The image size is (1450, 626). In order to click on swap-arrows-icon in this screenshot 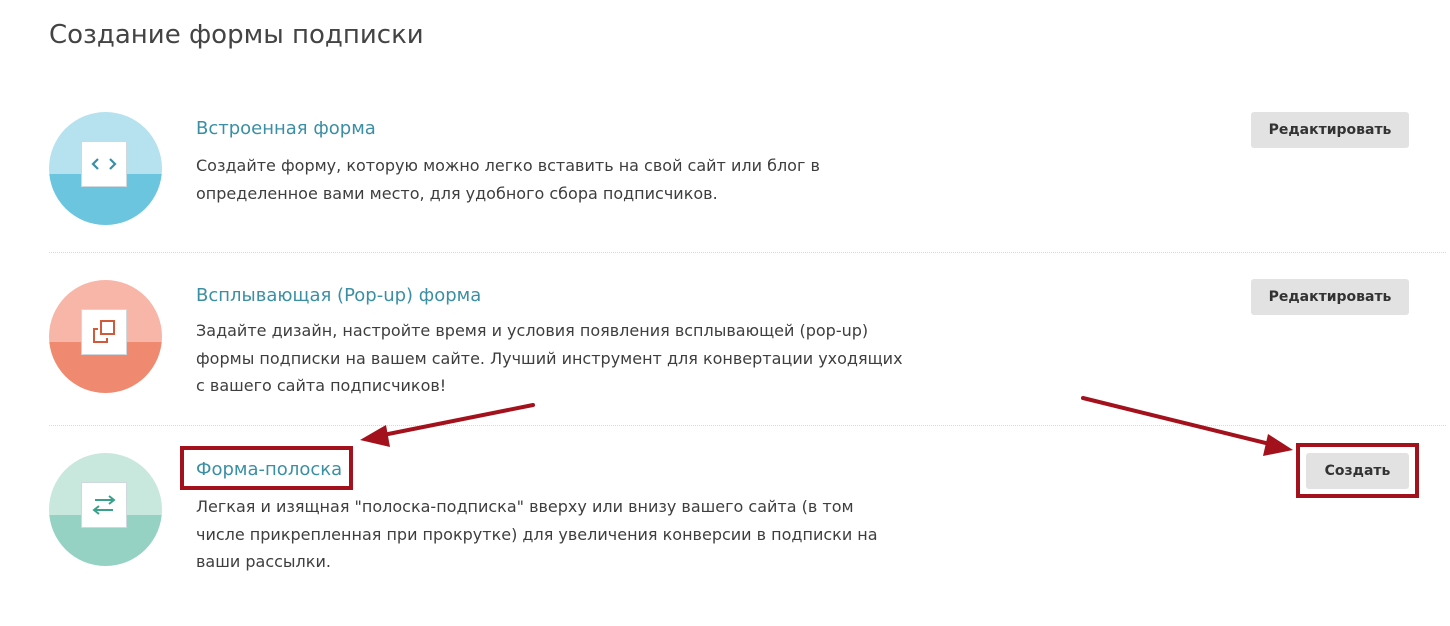, I will do `click(104, 505)`.